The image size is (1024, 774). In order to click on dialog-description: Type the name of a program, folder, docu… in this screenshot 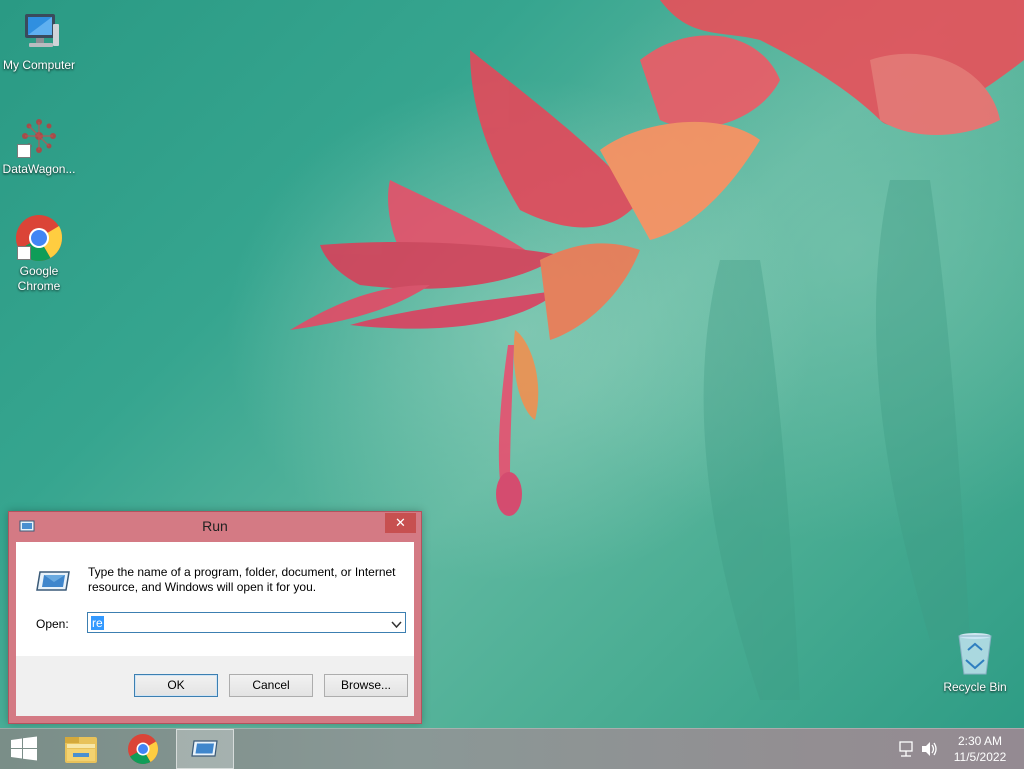, I will do `click(242, 579)`.